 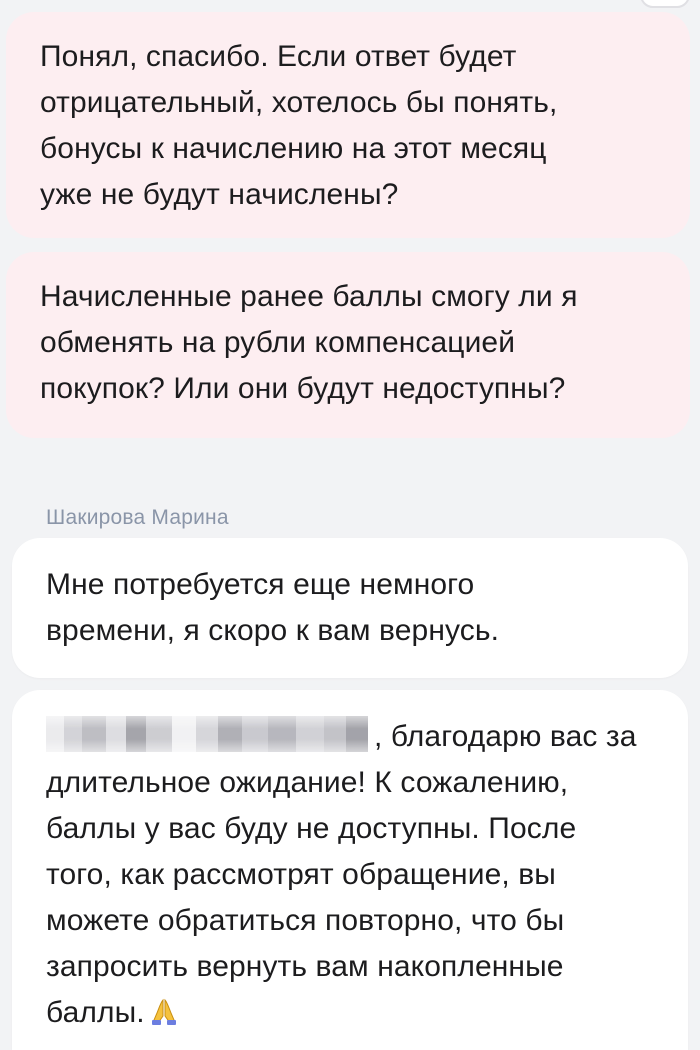 I want to click on message-line: обменять на рубли компенсацией, so click(x=278, y=342).